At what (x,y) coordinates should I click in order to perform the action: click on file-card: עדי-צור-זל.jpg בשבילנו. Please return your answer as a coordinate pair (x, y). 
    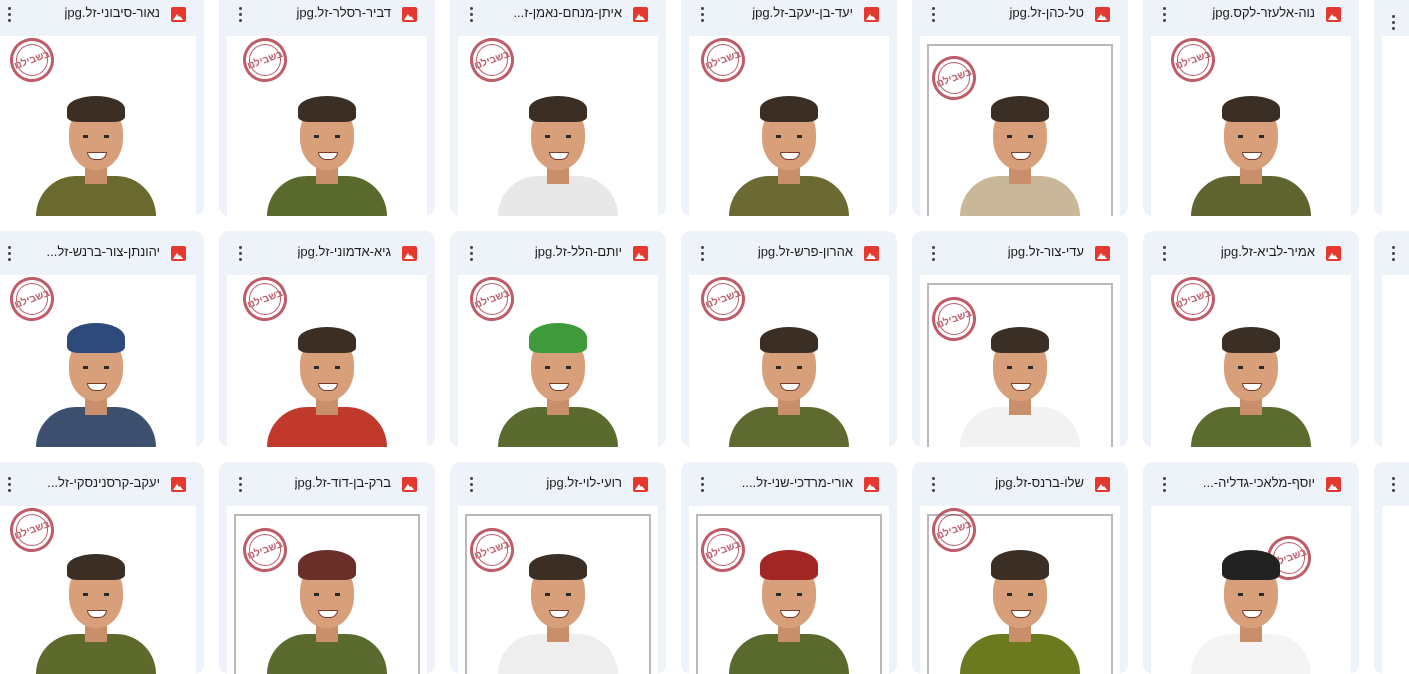
    Looking at the image, I should click on (1020, 339).